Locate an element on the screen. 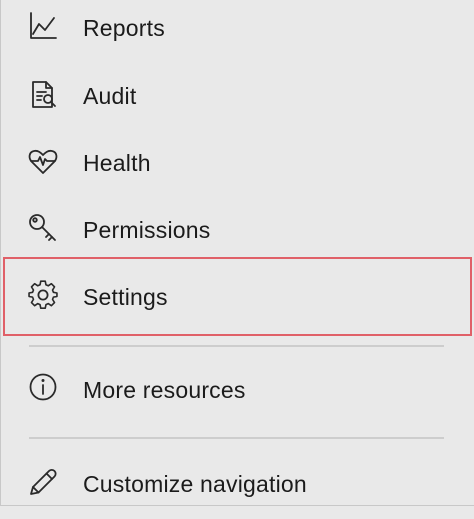 Image resolution: width=474 pixels, height=519 pixels. nav-item-more-resources: More resources is located at coordinates (237, 390).